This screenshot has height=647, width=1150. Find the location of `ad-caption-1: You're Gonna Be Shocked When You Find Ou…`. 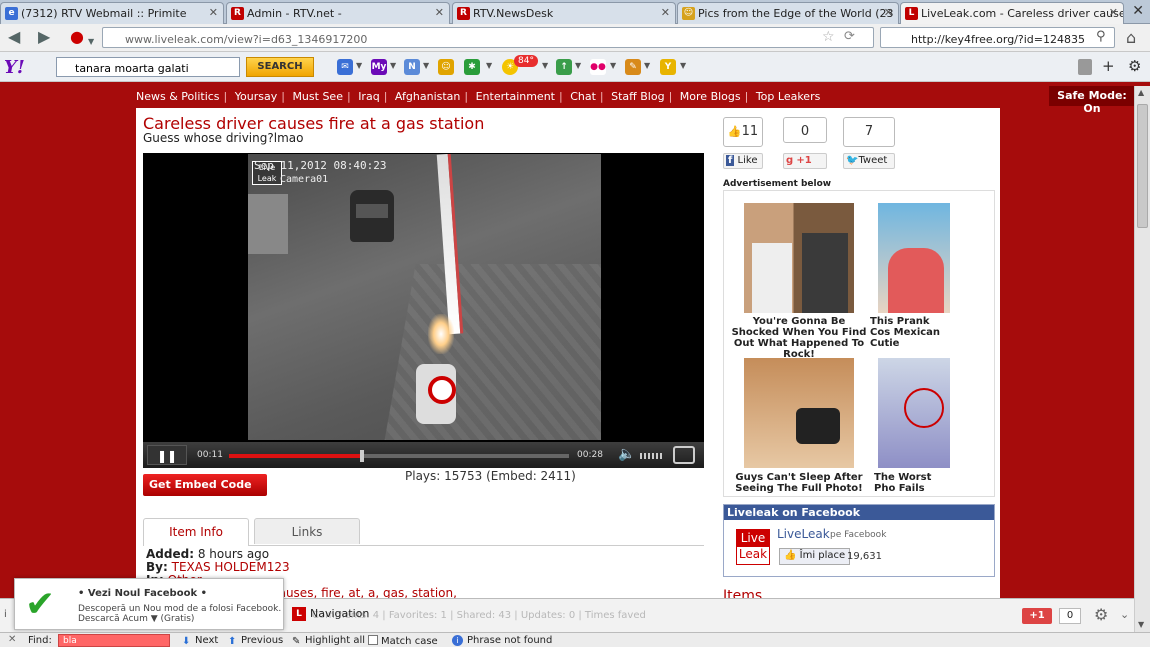

ad-caption-1: You're Gonna Be Shocked When You Find Ou… is located at coordinates (799, 338).